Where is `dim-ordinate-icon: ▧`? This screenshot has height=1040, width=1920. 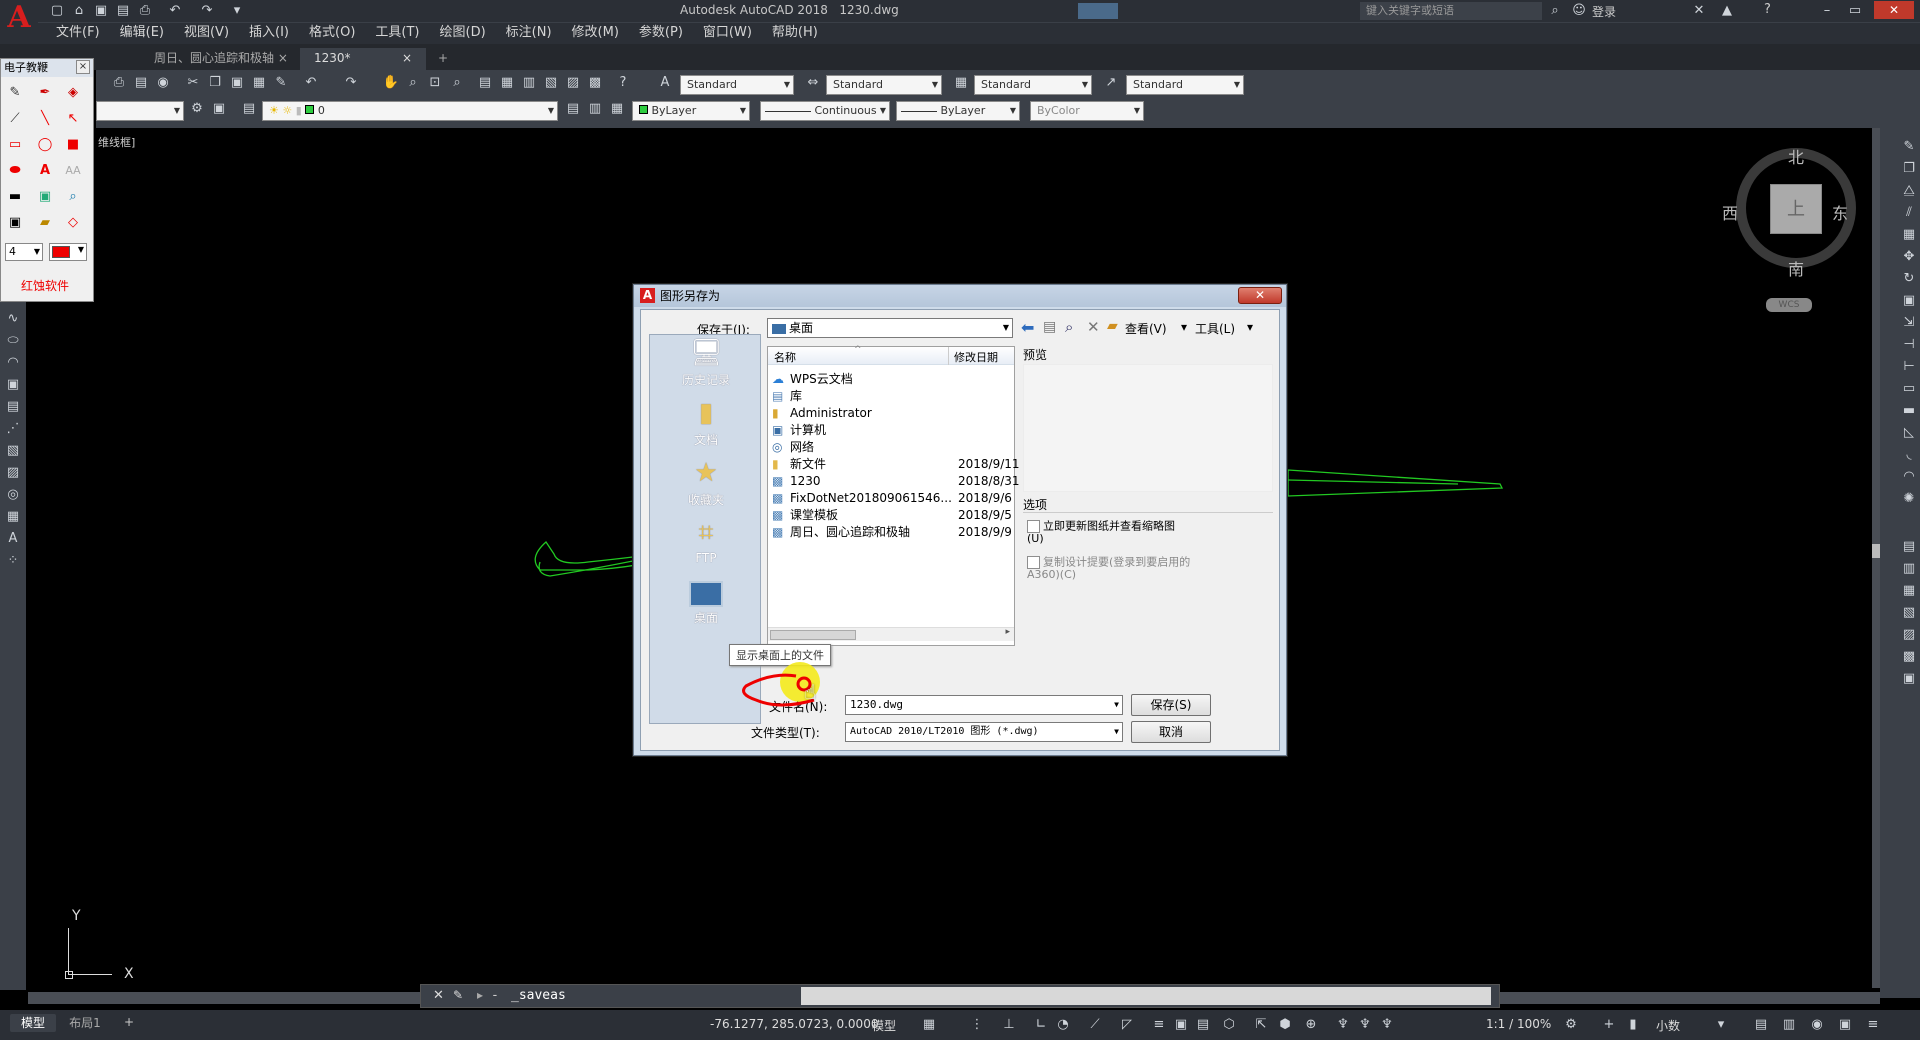
dim-ordinate-icon: ▧ is located at coordinates (1909, 613).